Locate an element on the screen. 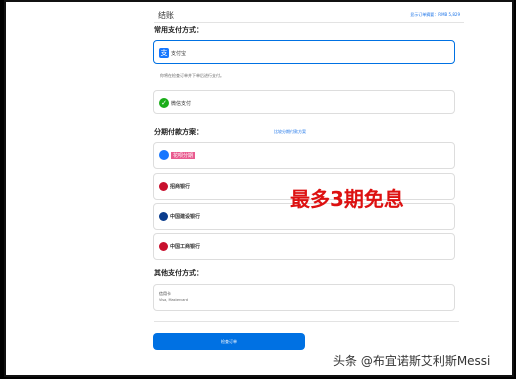 Image resolution: width=516 pixels, height=379 pixels. other-payment-heading: 其他支付方式： is located at coordinates (178, 273).